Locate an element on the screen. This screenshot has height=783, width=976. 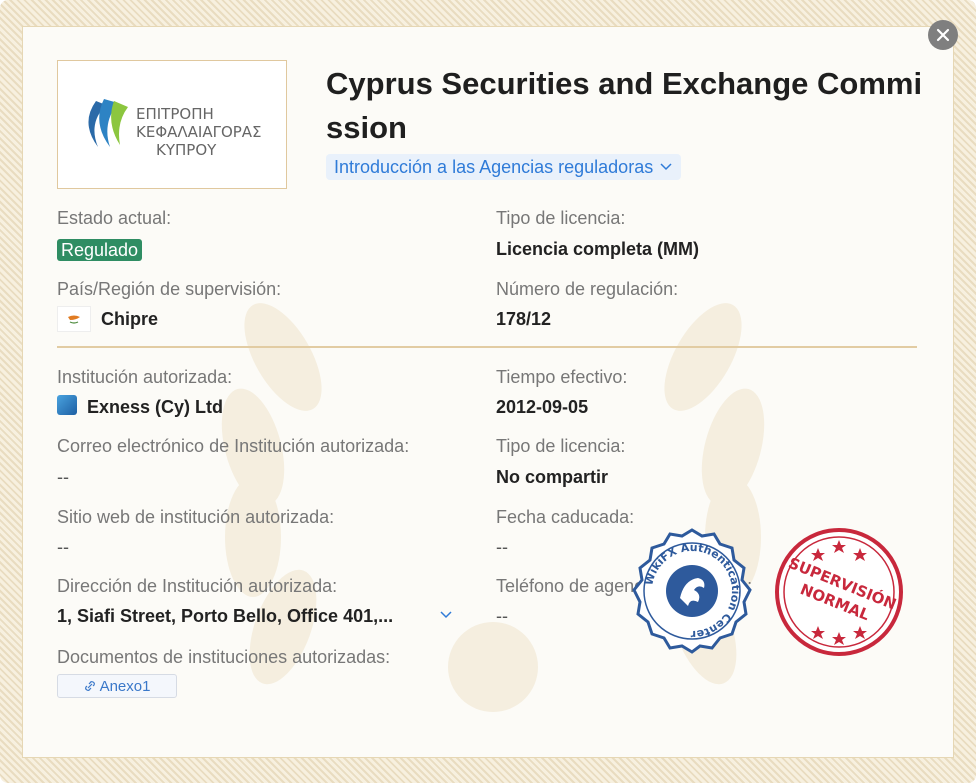
svg-text: ΕΠΙΤΡΟΠΗ is located at coordinates (175, 114).